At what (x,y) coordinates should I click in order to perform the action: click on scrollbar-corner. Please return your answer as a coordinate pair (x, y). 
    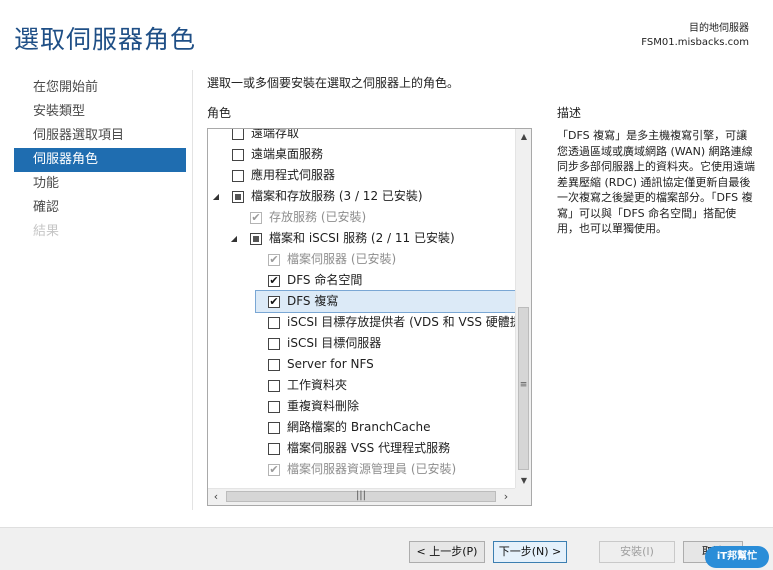
    Looking at the image, I should click on (523, 496).